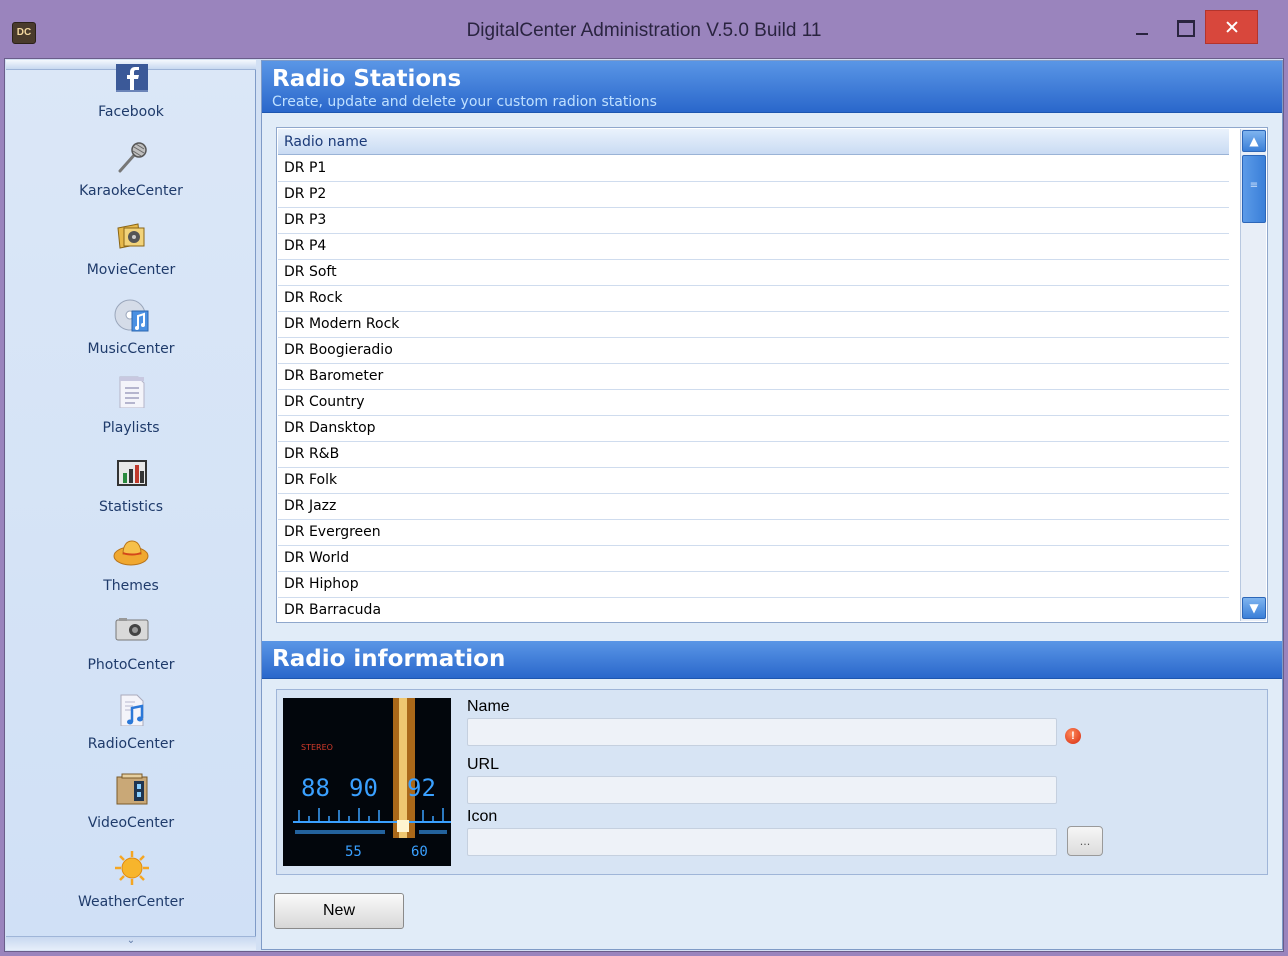 The width and height of the screenshot is (1288, 956). What do you see at coordinates (131, 270) in the screenshot?
I see `sidebar-item-label: MovieCenter` at bounding box center [131, 270].